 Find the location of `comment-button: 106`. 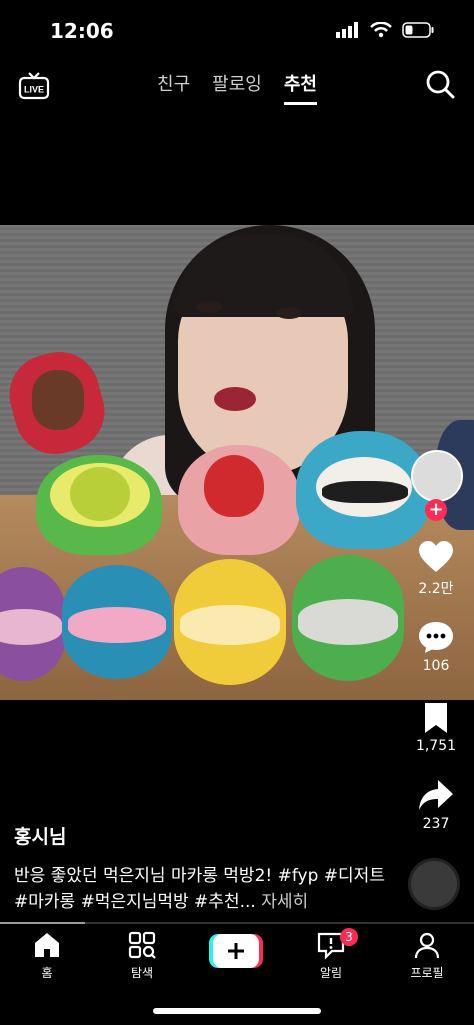

comment-button: 106 is located at coordinates (436, 647).